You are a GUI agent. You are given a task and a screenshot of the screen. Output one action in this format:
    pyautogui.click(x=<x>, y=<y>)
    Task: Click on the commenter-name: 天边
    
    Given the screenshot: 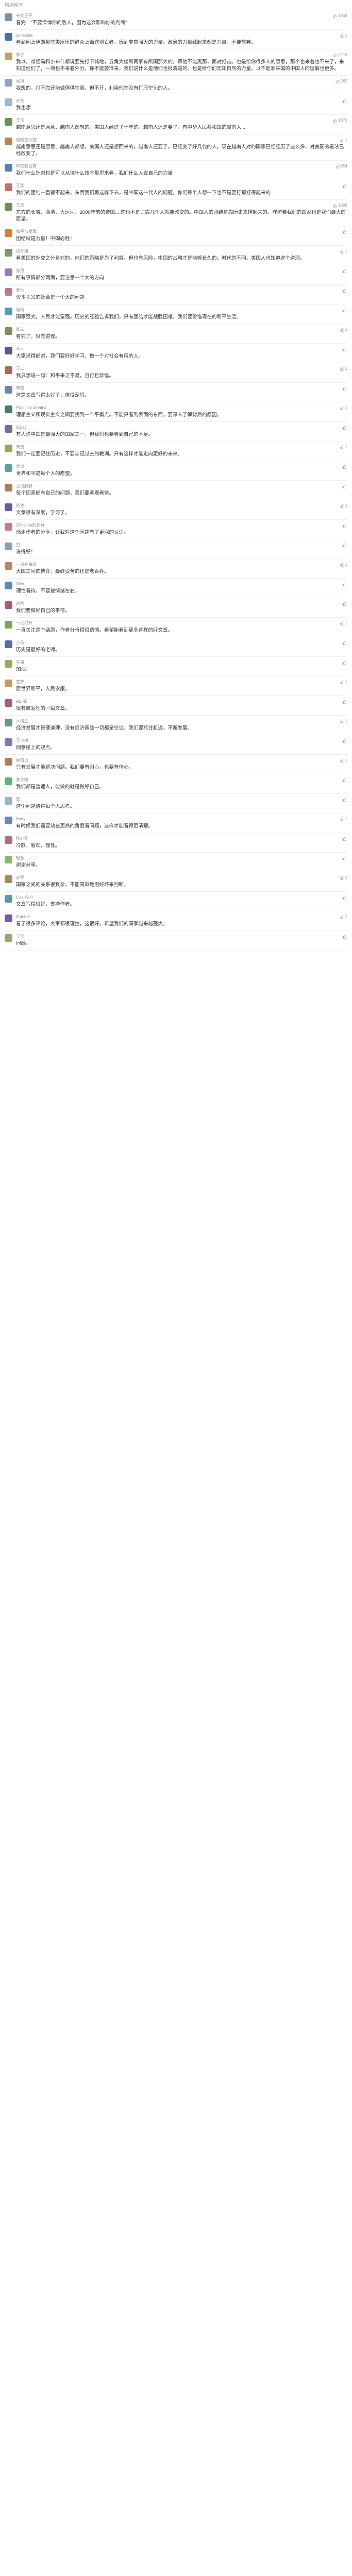 What is the action you would take?
    pyautogui.click(x=20, y=447)
    